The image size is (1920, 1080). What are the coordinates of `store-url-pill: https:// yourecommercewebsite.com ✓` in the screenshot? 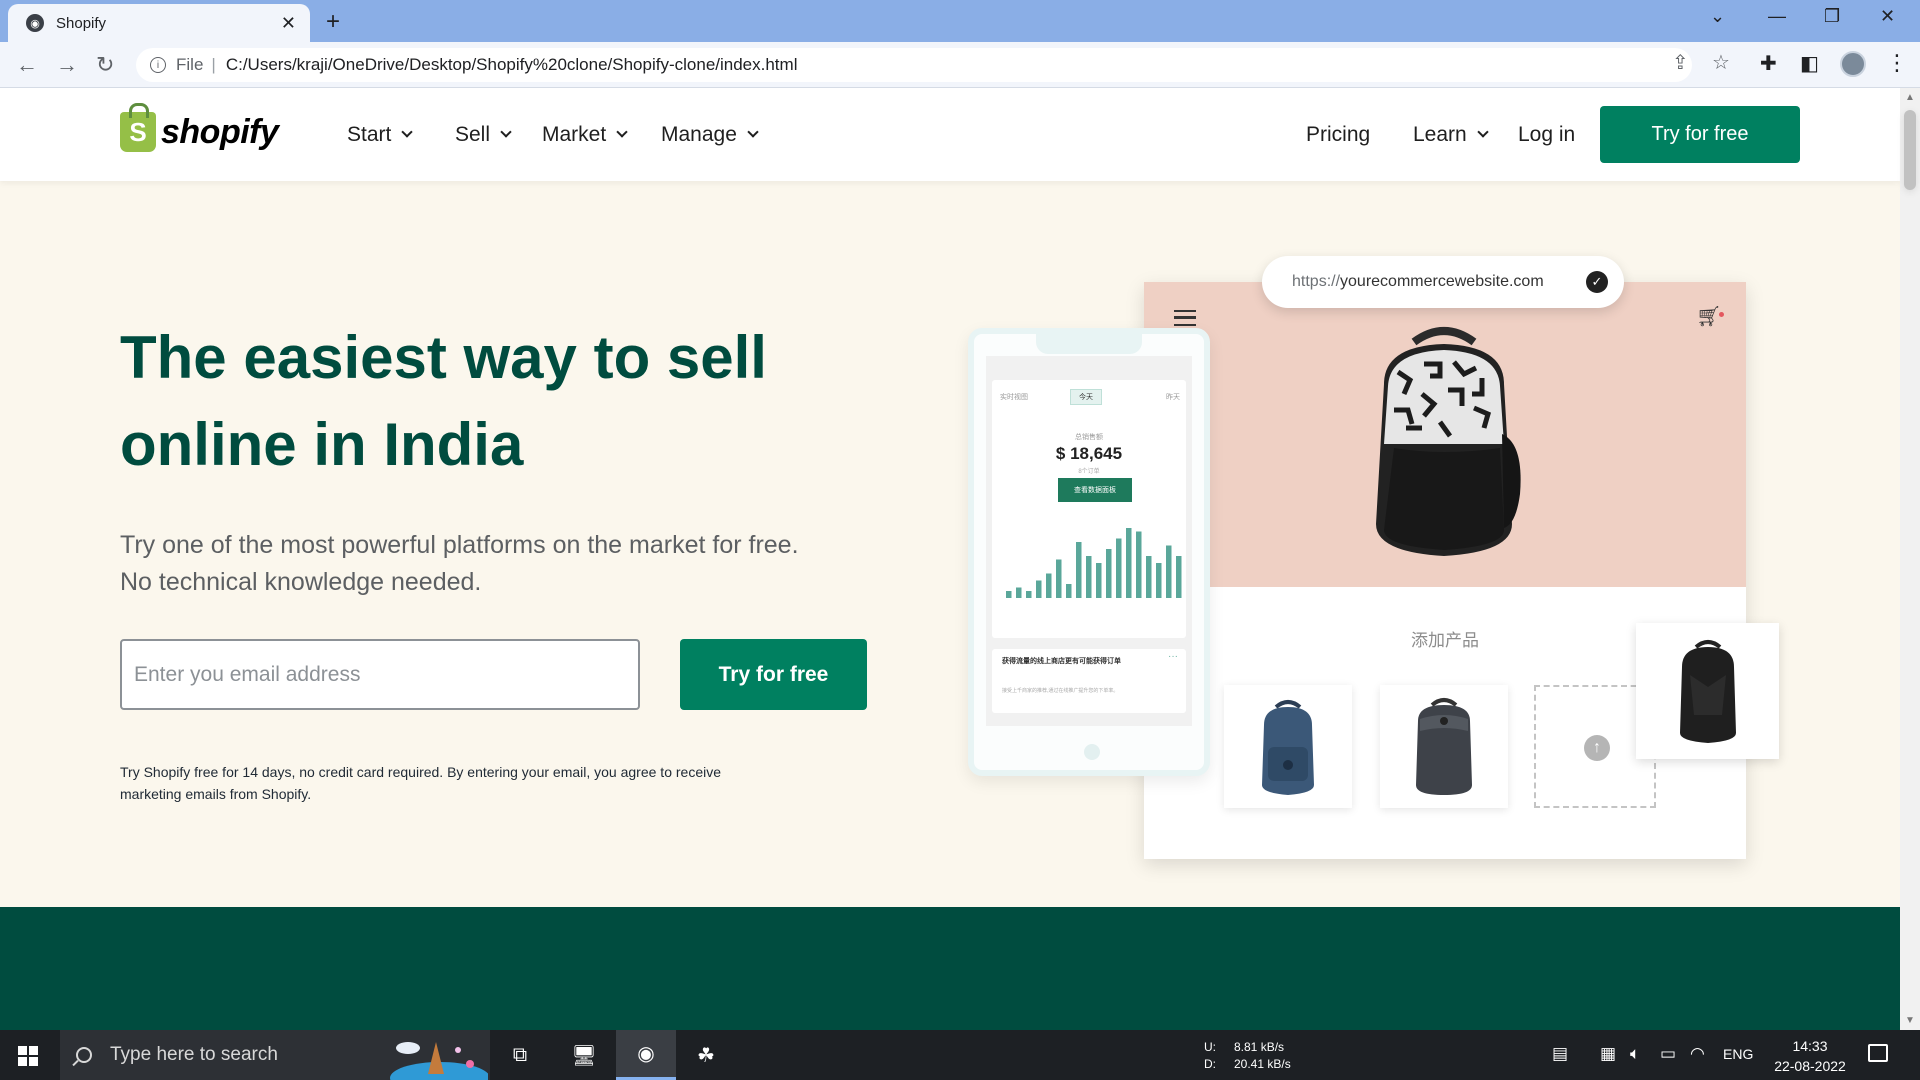 It's located at (1443, 282).